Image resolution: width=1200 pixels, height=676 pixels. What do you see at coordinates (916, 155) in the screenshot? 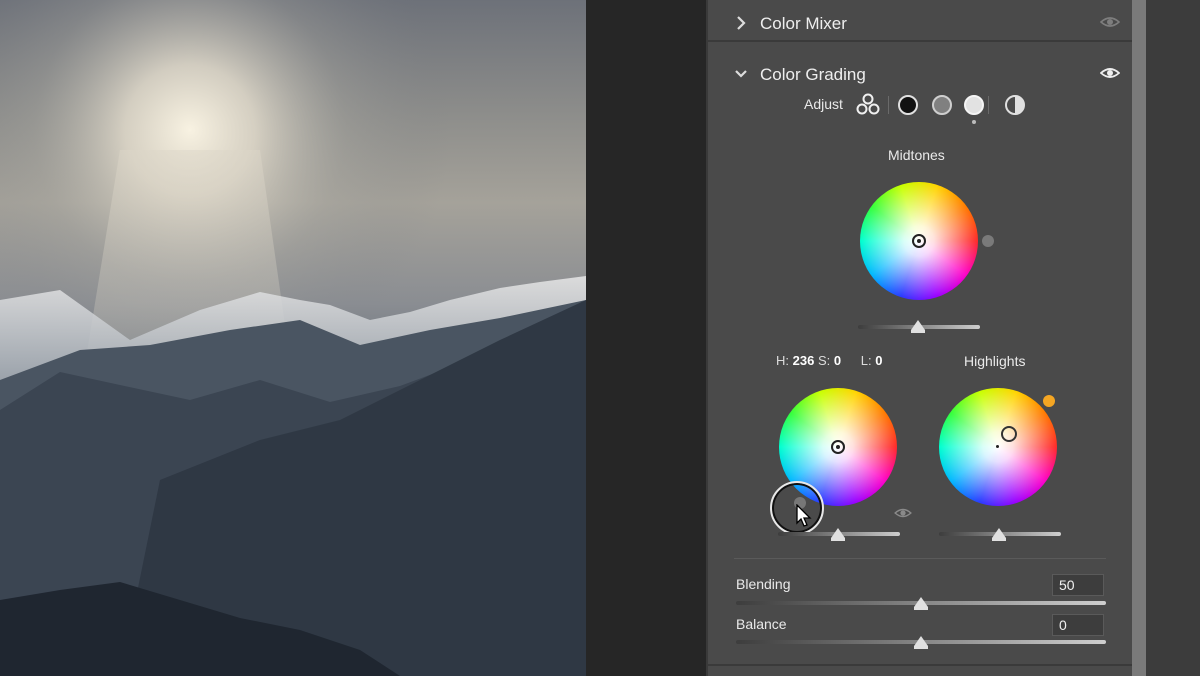
I see `midtones-title: Midtones` at bounding box center [916, 155].